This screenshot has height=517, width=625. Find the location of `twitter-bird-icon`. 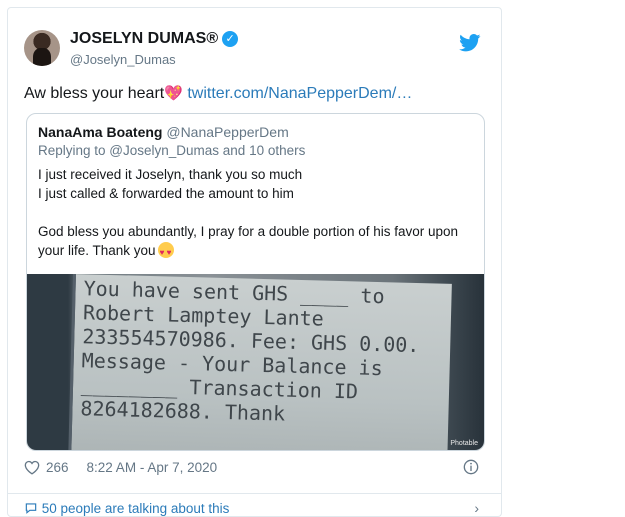

twitter-bird-icon is located at coordinates (470, 43).